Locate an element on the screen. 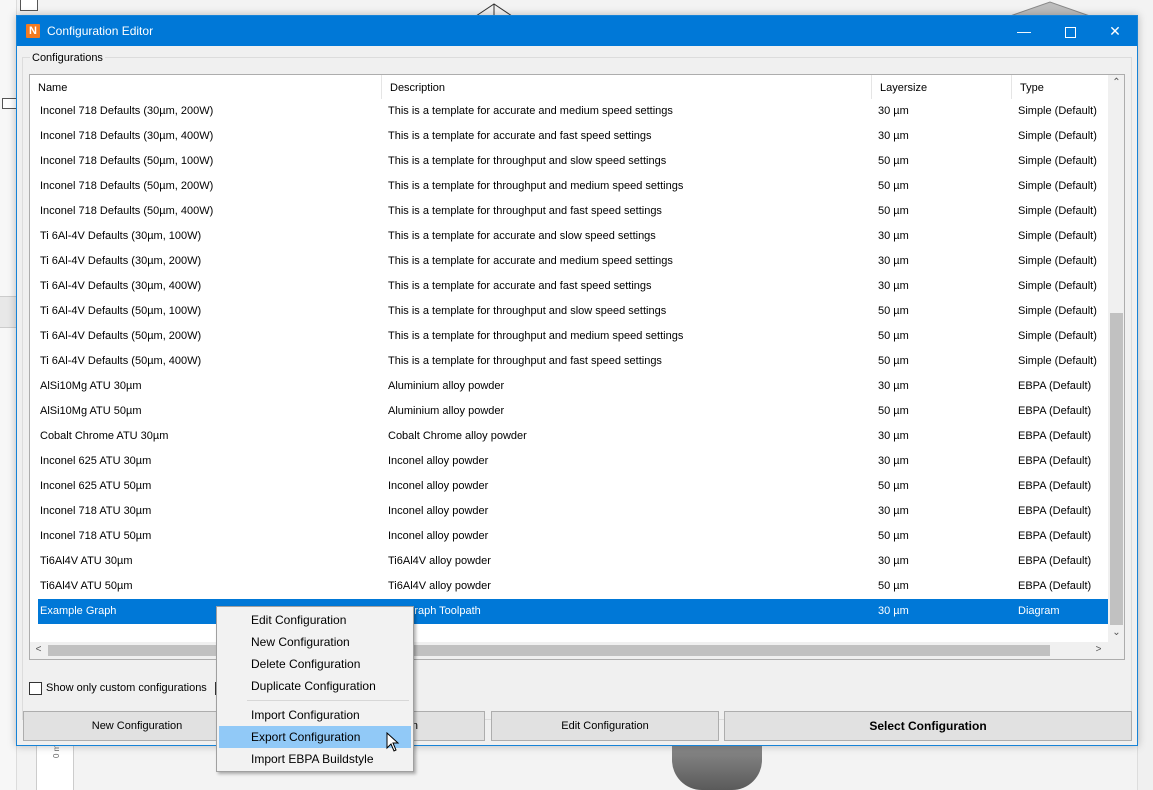 The image size is (1153, 790). cell-name: Ti 6Al-4V Defaults (50µm, 400W) is located at coordinates (121, 361).